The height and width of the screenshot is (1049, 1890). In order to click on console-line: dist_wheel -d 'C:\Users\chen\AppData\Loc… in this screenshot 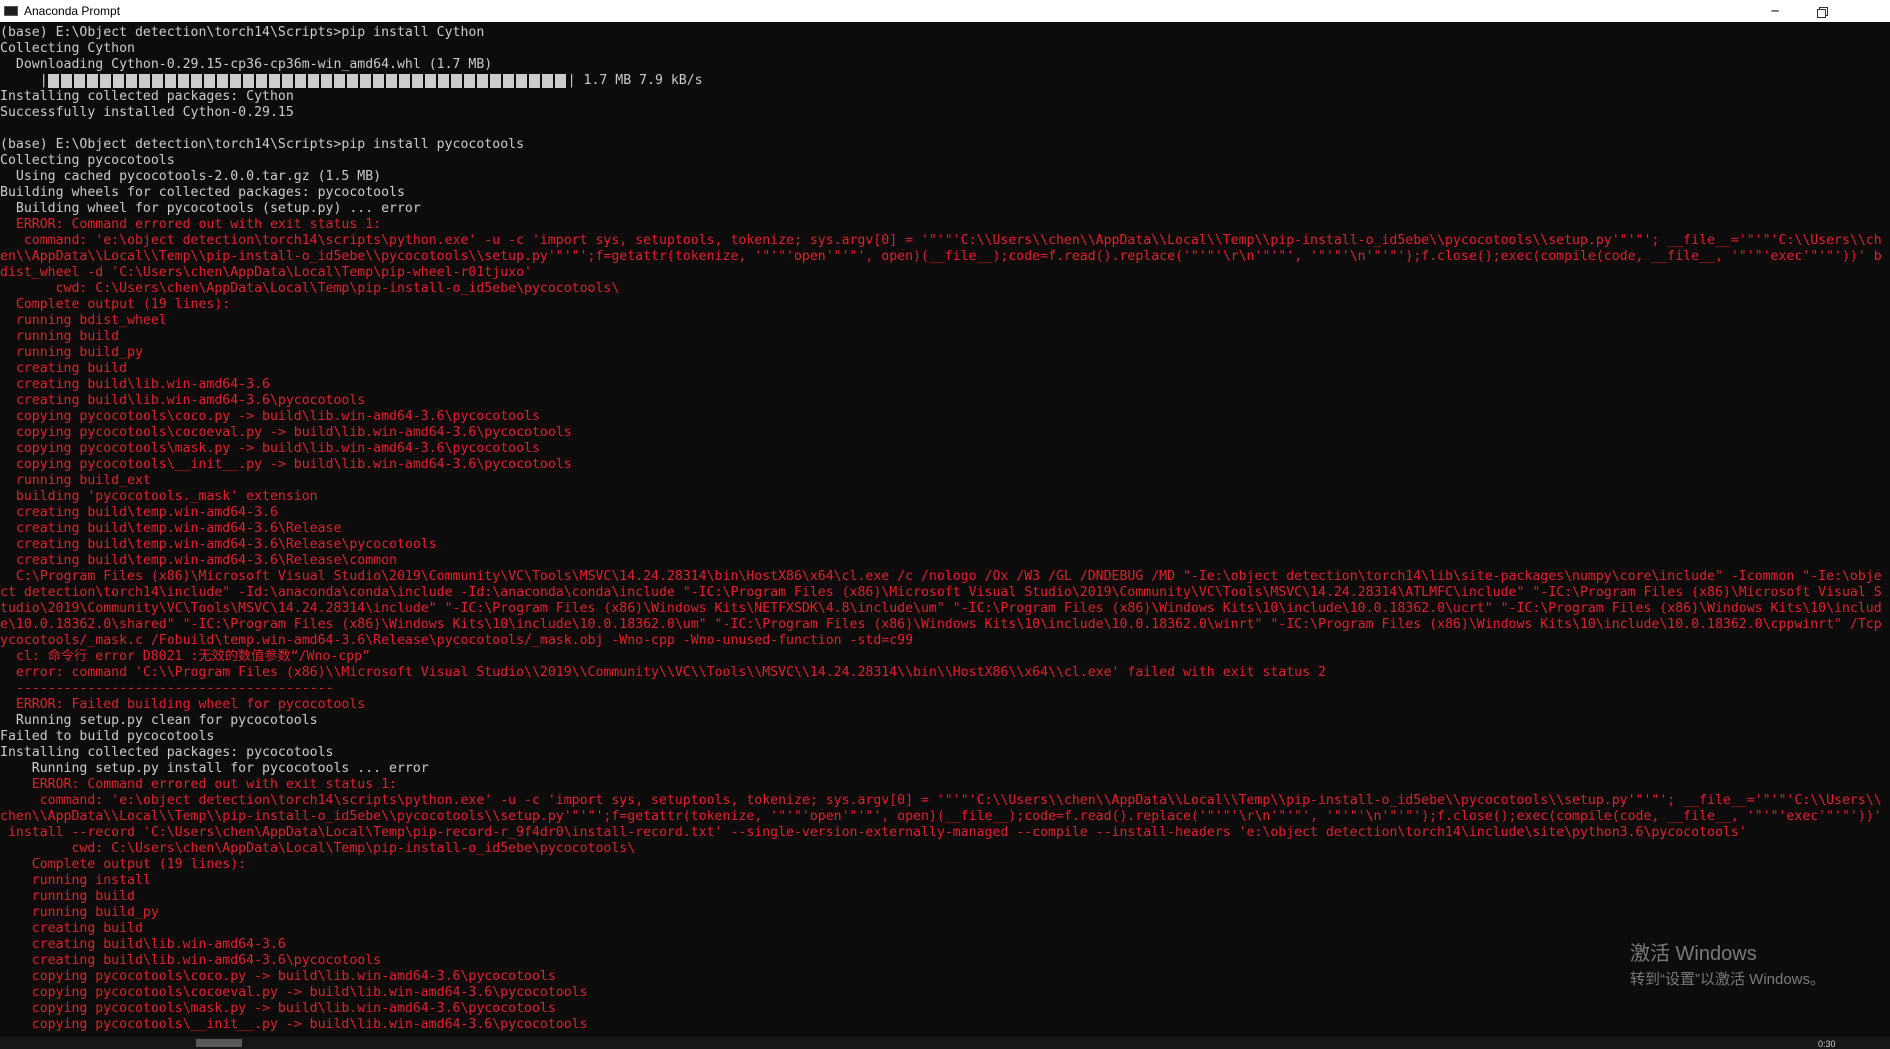, I will do `click(266, 272)`.